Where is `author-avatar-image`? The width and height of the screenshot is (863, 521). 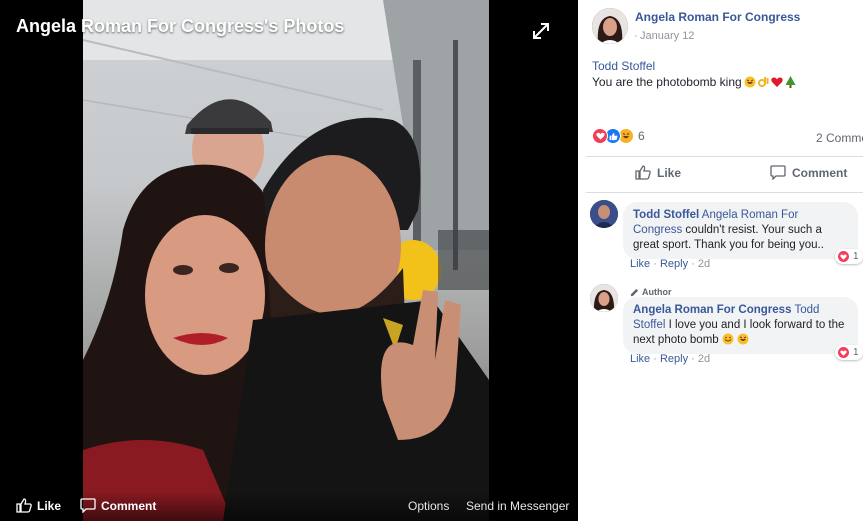
author-avatar-image is located at coordinates (604, 298).